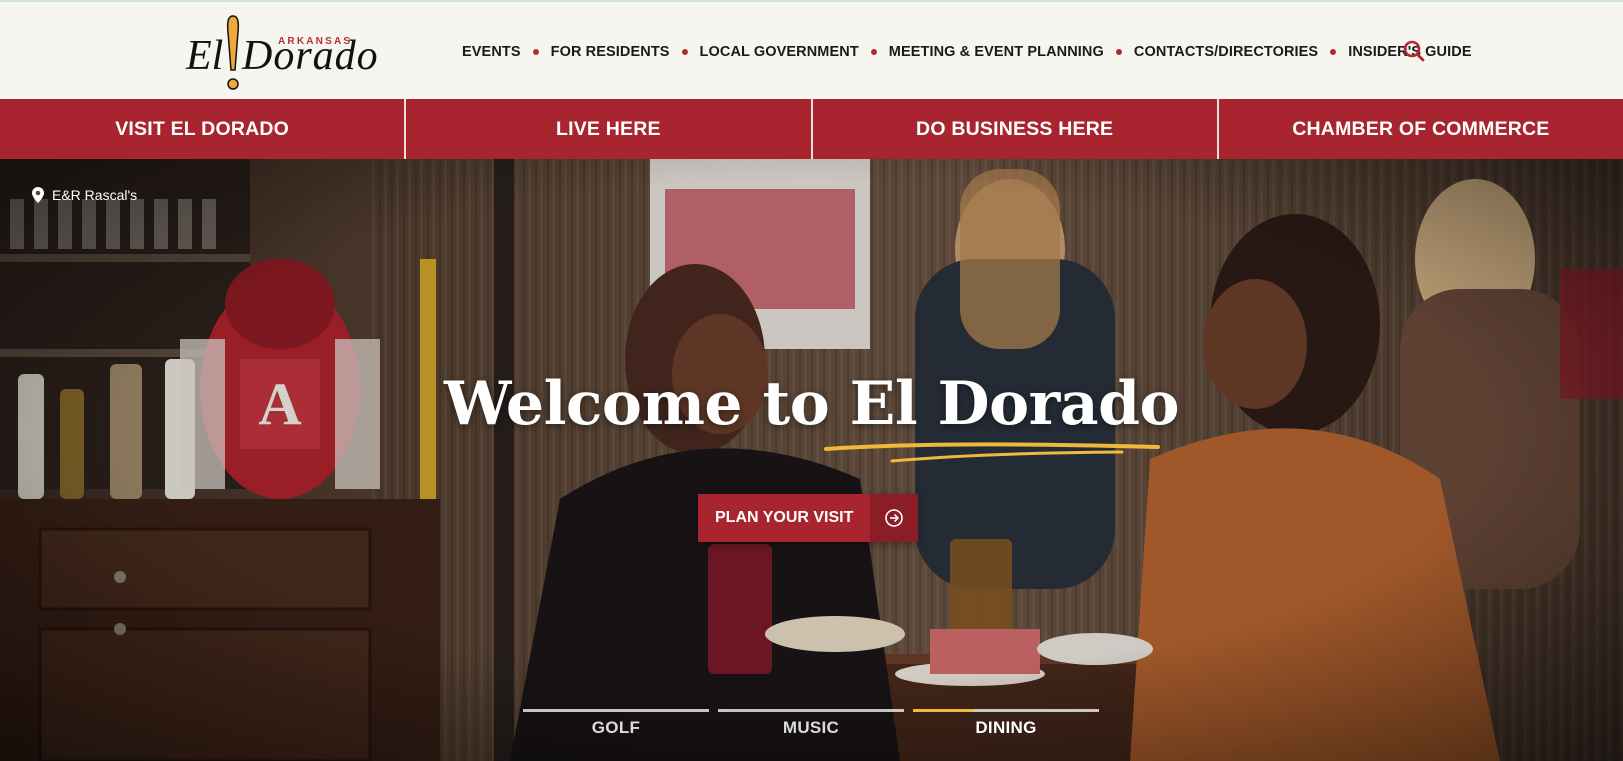 The height and width of the screenshot is (761, 1623). I want to click on slide-tab-music: MUSIC, so click(811, 735).